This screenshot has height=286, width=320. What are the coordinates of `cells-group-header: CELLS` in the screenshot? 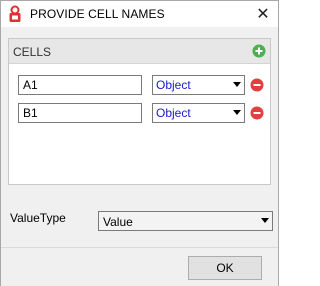 It's located at (139, 51).